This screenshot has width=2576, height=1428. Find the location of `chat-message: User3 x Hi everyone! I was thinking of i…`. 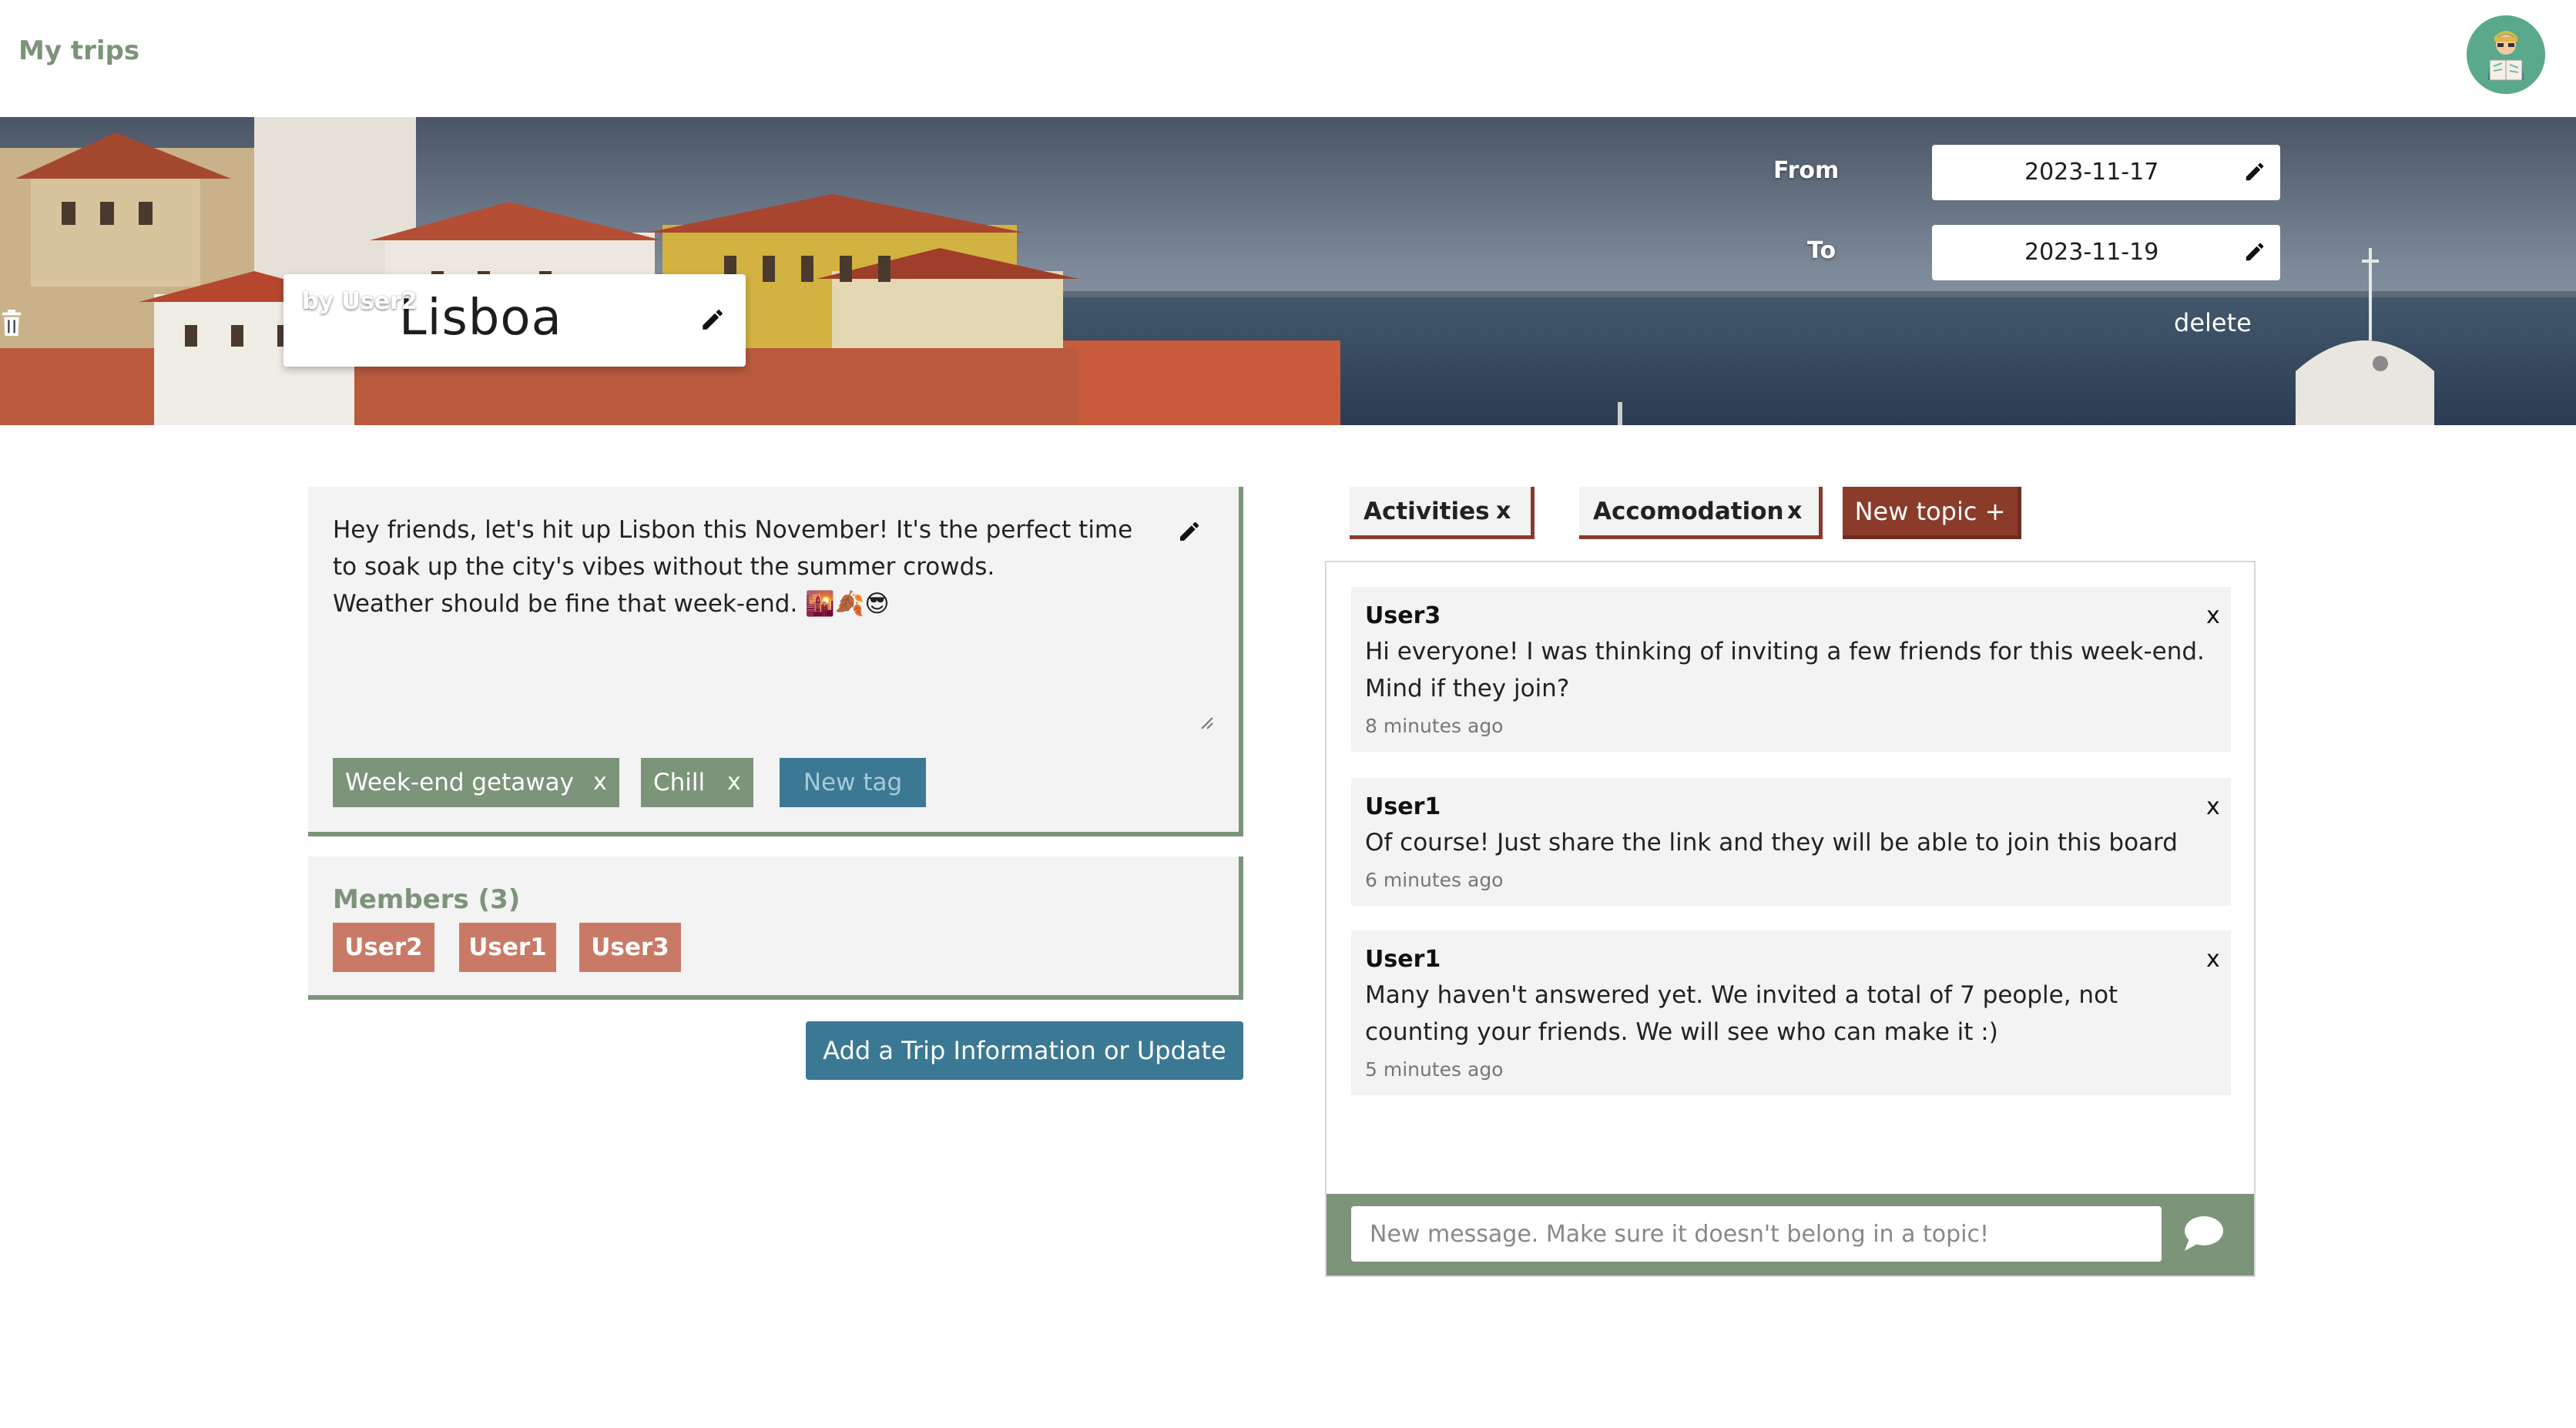

chat-message: User3 x Hi everyone! I was thinking of i… is located at coordinates (1791, 669).